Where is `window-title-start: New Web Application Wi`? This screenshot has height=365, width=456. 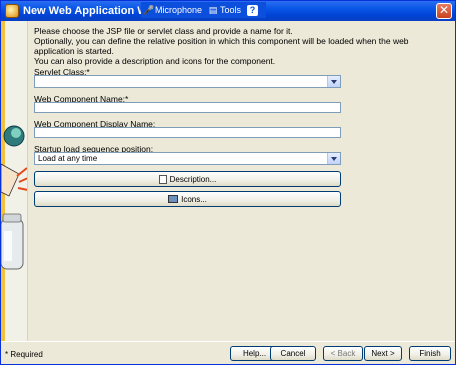 window-title-start: New Web Application Wi is located at coordinates (87, 11).